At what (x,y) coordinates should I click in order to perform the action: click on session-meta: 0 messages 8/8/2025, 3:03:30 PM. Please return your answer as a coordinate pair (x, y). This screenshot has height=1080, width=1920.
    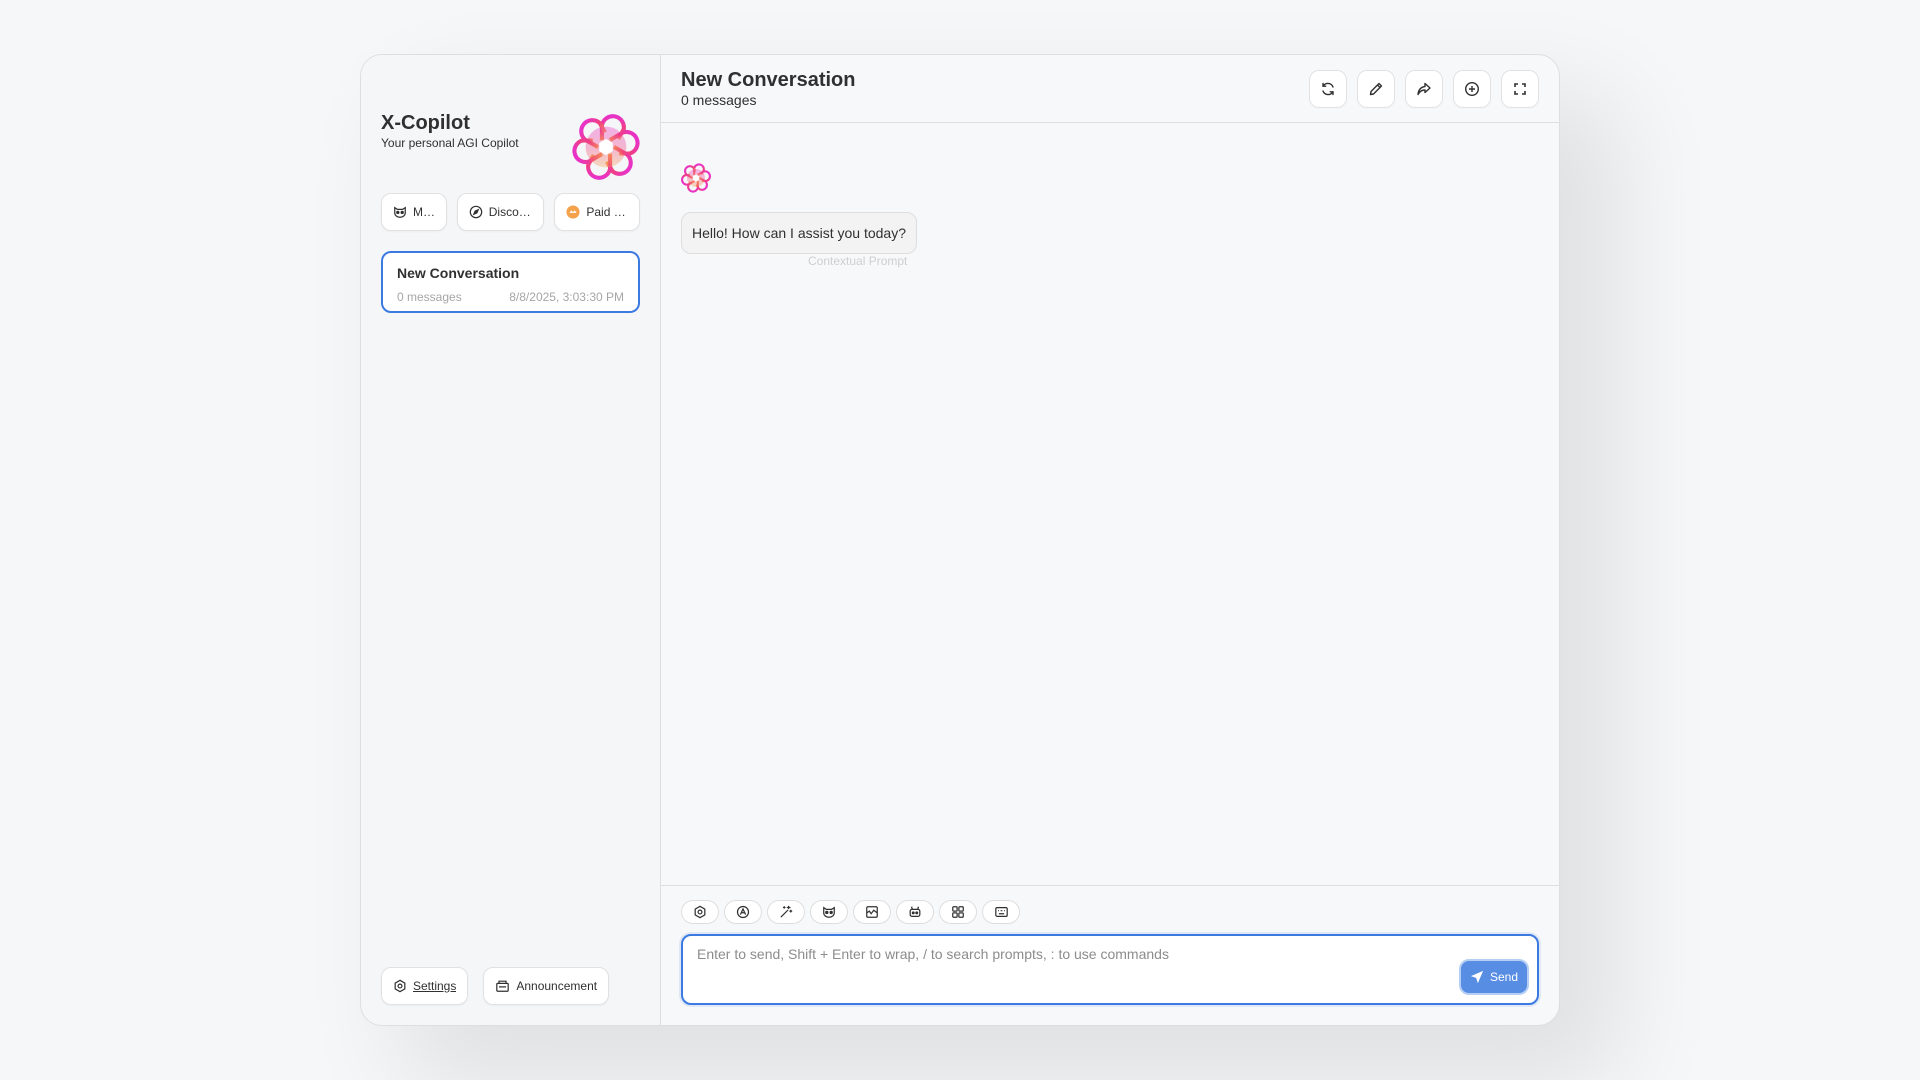
    Looking at the image, I should click on (510, 297).